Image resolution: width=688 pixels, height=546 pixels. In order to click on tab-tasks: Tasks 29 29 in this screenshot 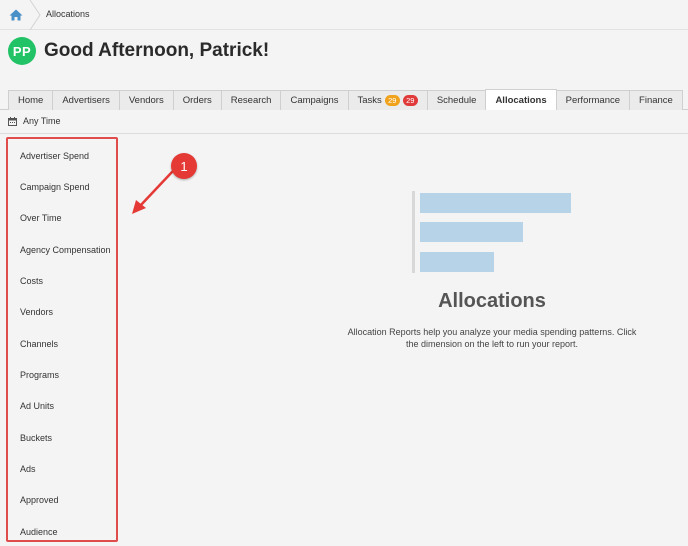, I will do `click(387, 100)`.